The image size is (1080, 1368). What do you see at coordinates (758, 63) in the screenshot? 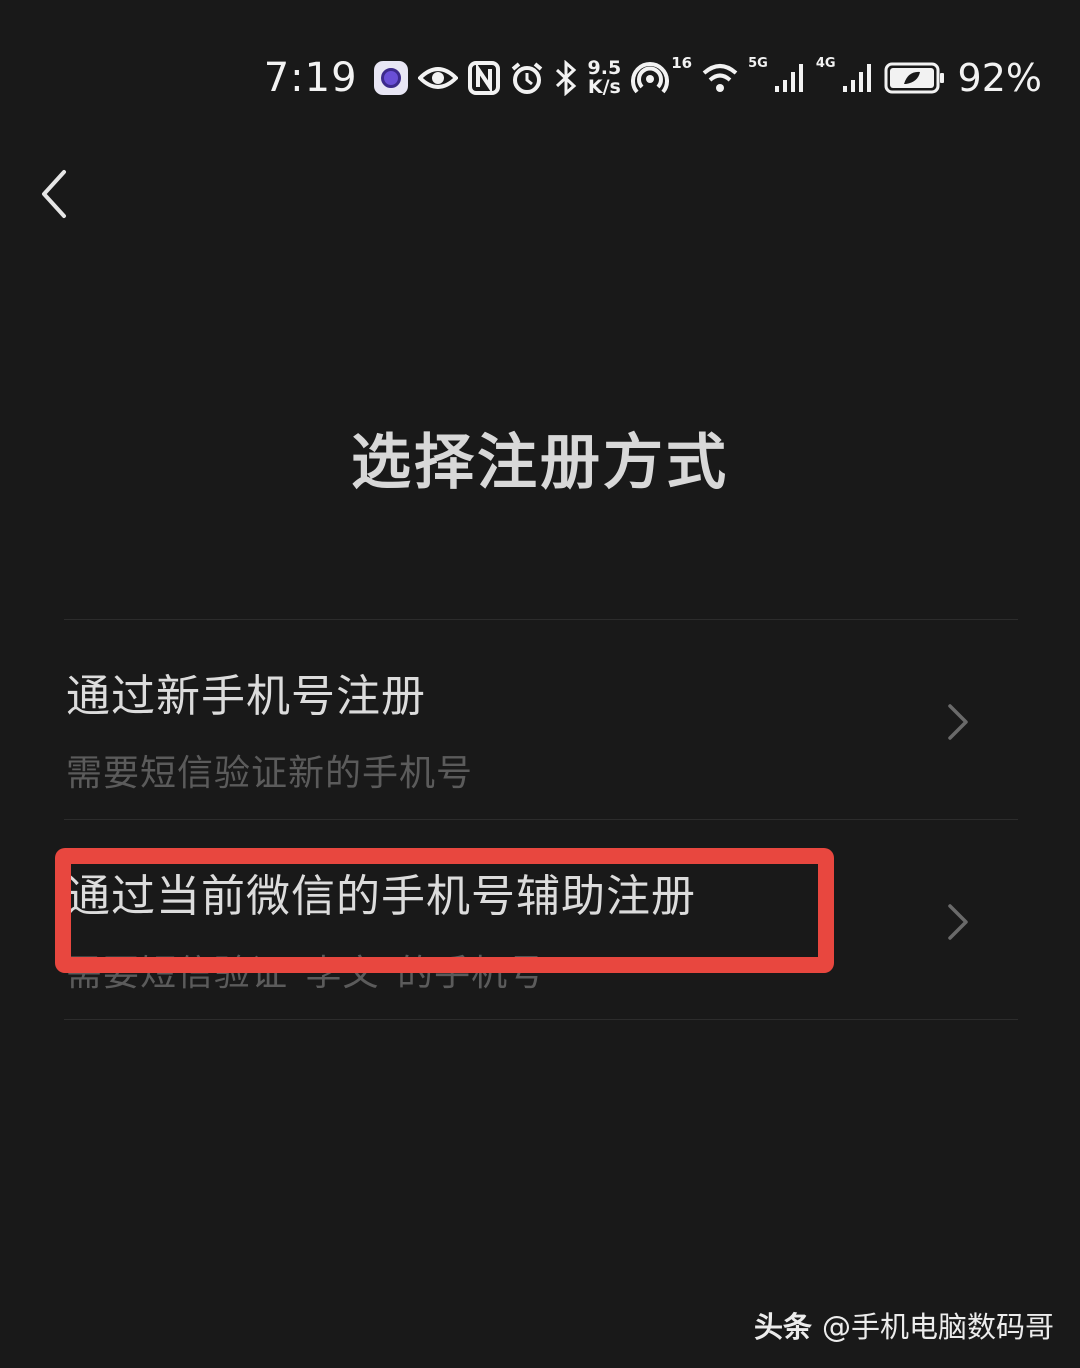
I see `signal1-tag: 5G` at bounding box center [758, 63].